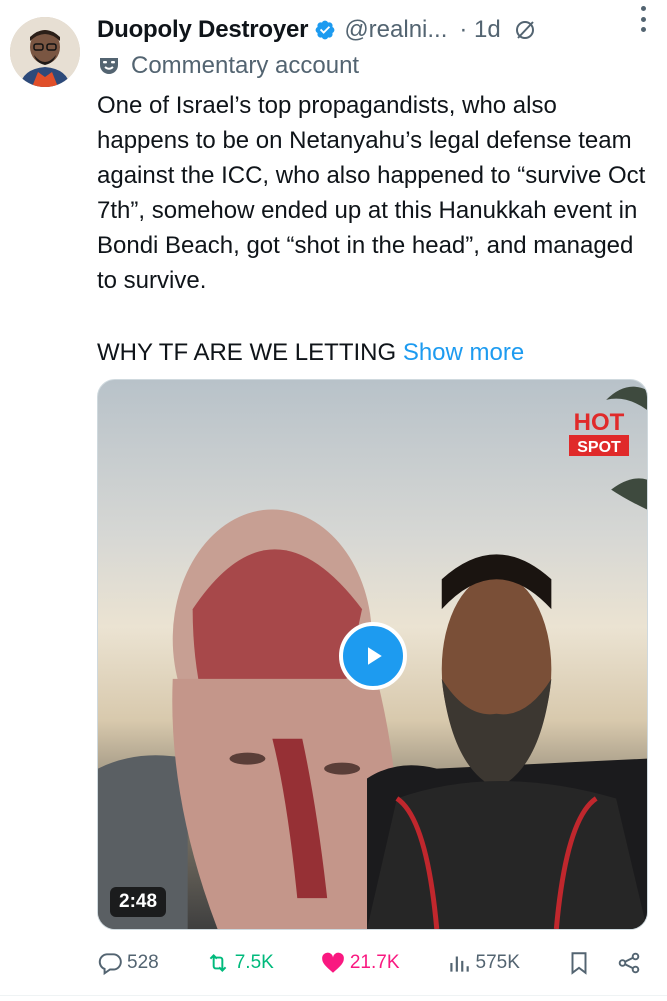 This screenshot has height=1001, width=667. Describe the element at coordinates (479, 30) in the screenshot. I see `tweet-timestamp: · 1d` at that location.